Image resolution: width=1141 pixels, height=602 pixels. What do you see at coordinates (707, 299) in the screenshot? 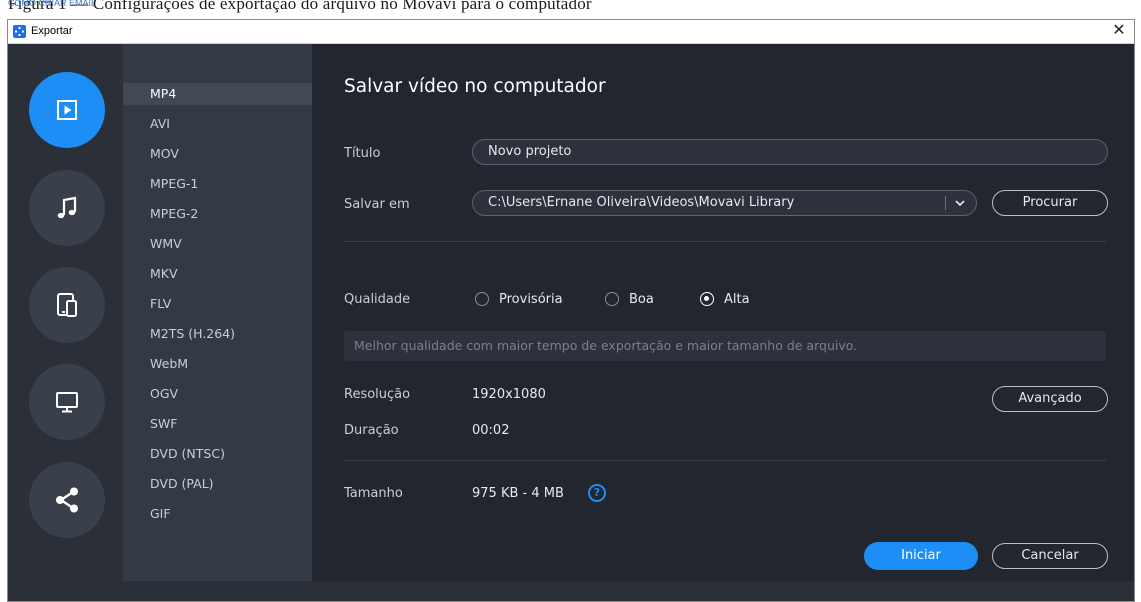
I see `radio-circle-checked` at bounding box center [707, 299].